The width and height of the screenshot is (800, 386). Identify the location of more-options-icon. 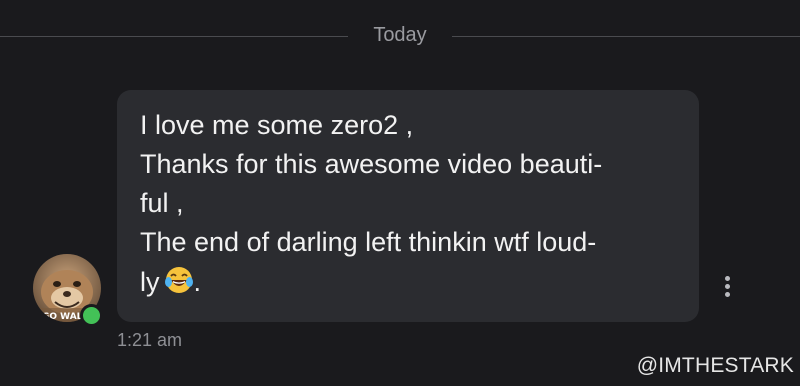
(728, 287).